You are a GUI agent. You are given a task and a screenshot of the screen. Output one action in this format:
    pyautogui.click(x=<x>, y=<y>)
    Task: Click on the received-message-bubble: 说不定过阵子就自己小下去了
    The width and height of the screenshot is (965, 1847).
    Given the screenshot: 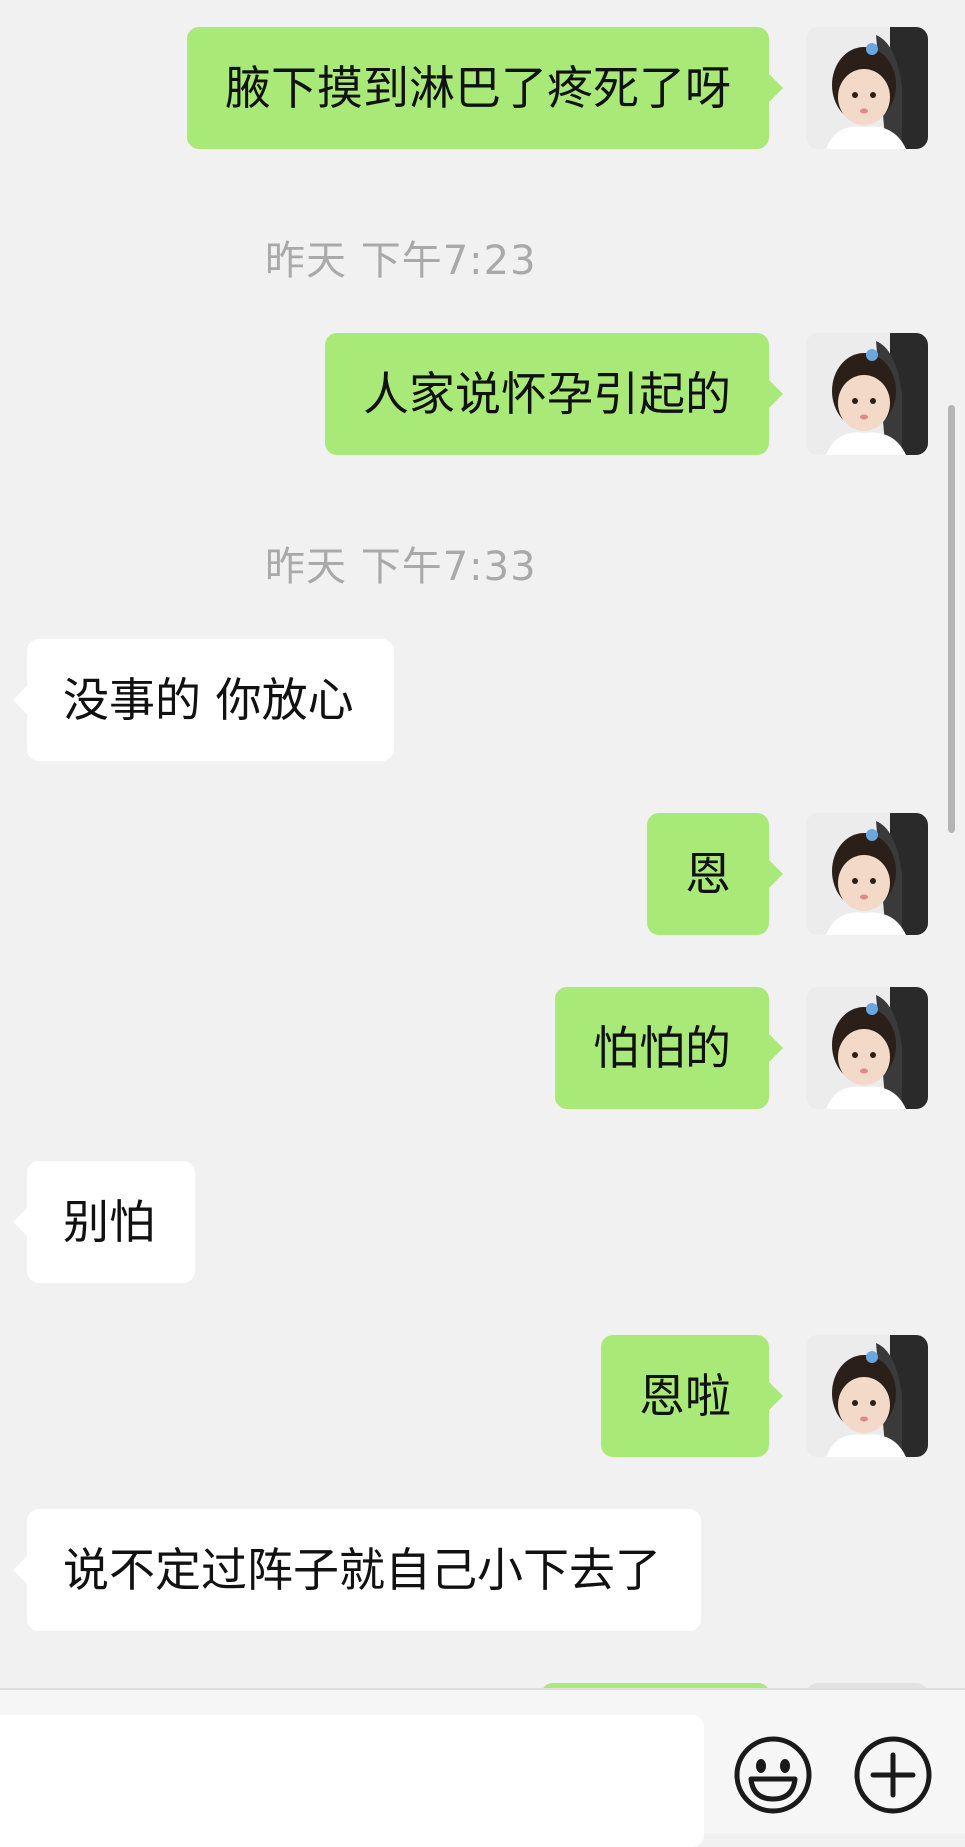 What is the action you would take?
    pyautogui.click(x=357, y=1570)
    